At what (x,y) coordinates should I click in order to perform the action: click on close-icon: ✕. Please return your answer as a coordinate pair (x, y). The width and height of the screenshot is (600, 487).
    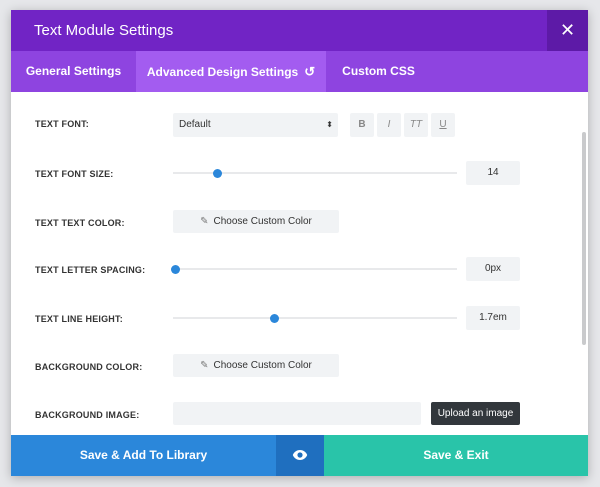
    Looking at the image, I should click on (567, 30).